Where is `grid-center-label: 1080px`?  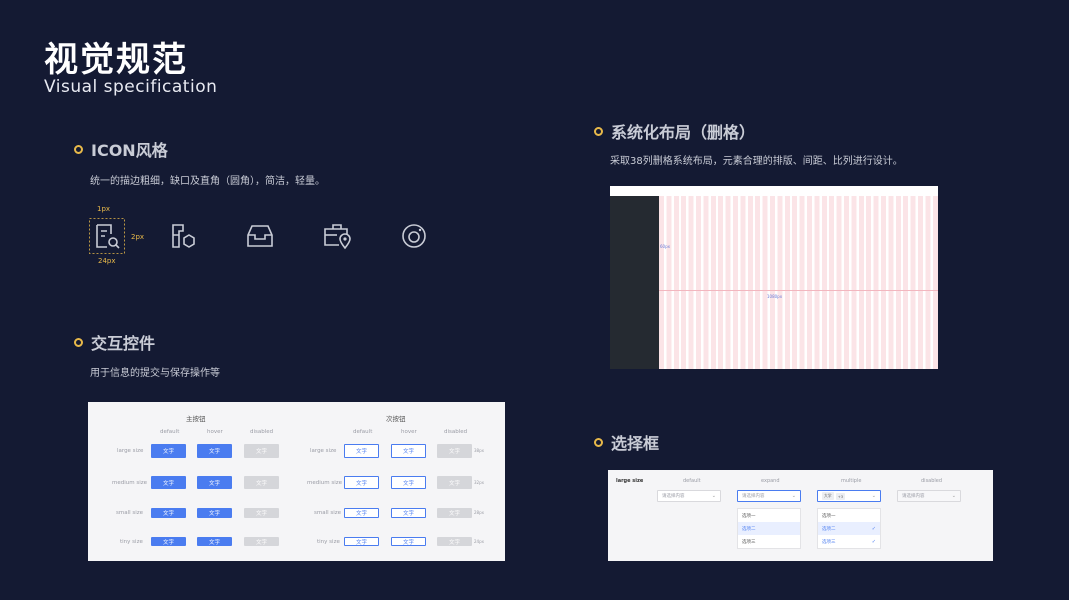 grid-center-label: 1080px is located at coordinates (775, 296).